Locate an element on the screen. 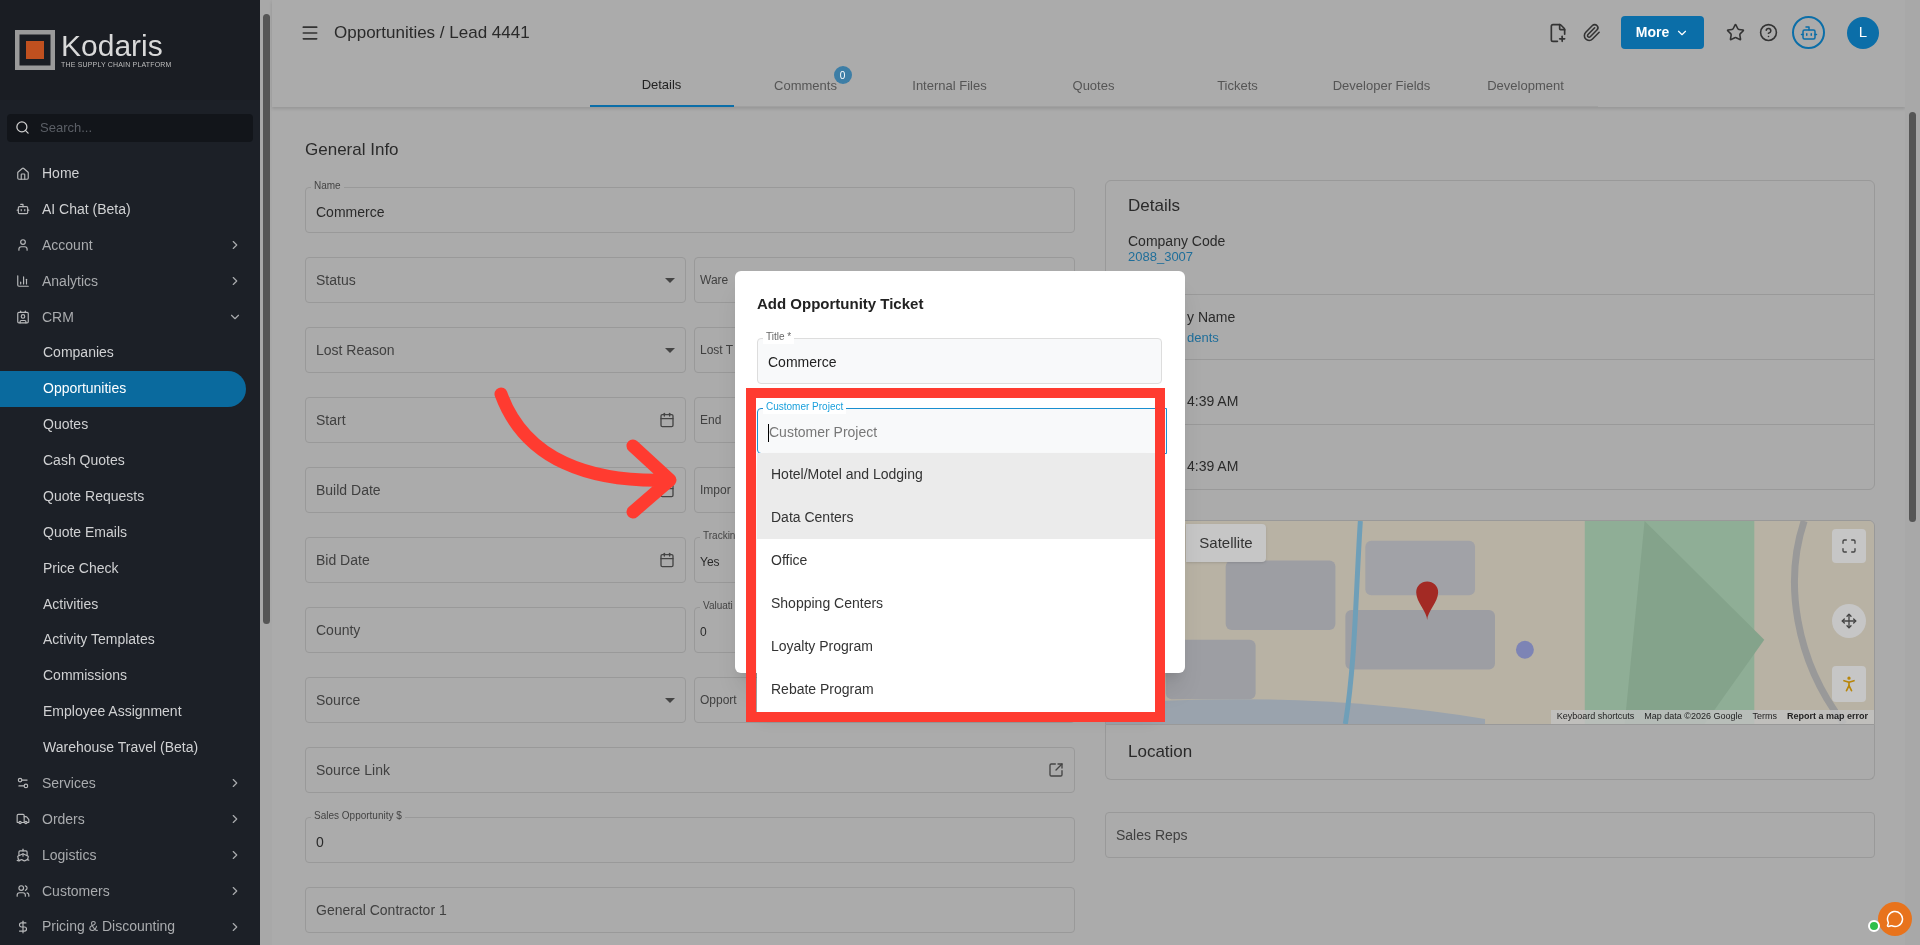 Image resolution: width=1920 pixels, height=945 pixels. dialog-title: Add Opportunity Ticket is located at coordinates (840, 304).